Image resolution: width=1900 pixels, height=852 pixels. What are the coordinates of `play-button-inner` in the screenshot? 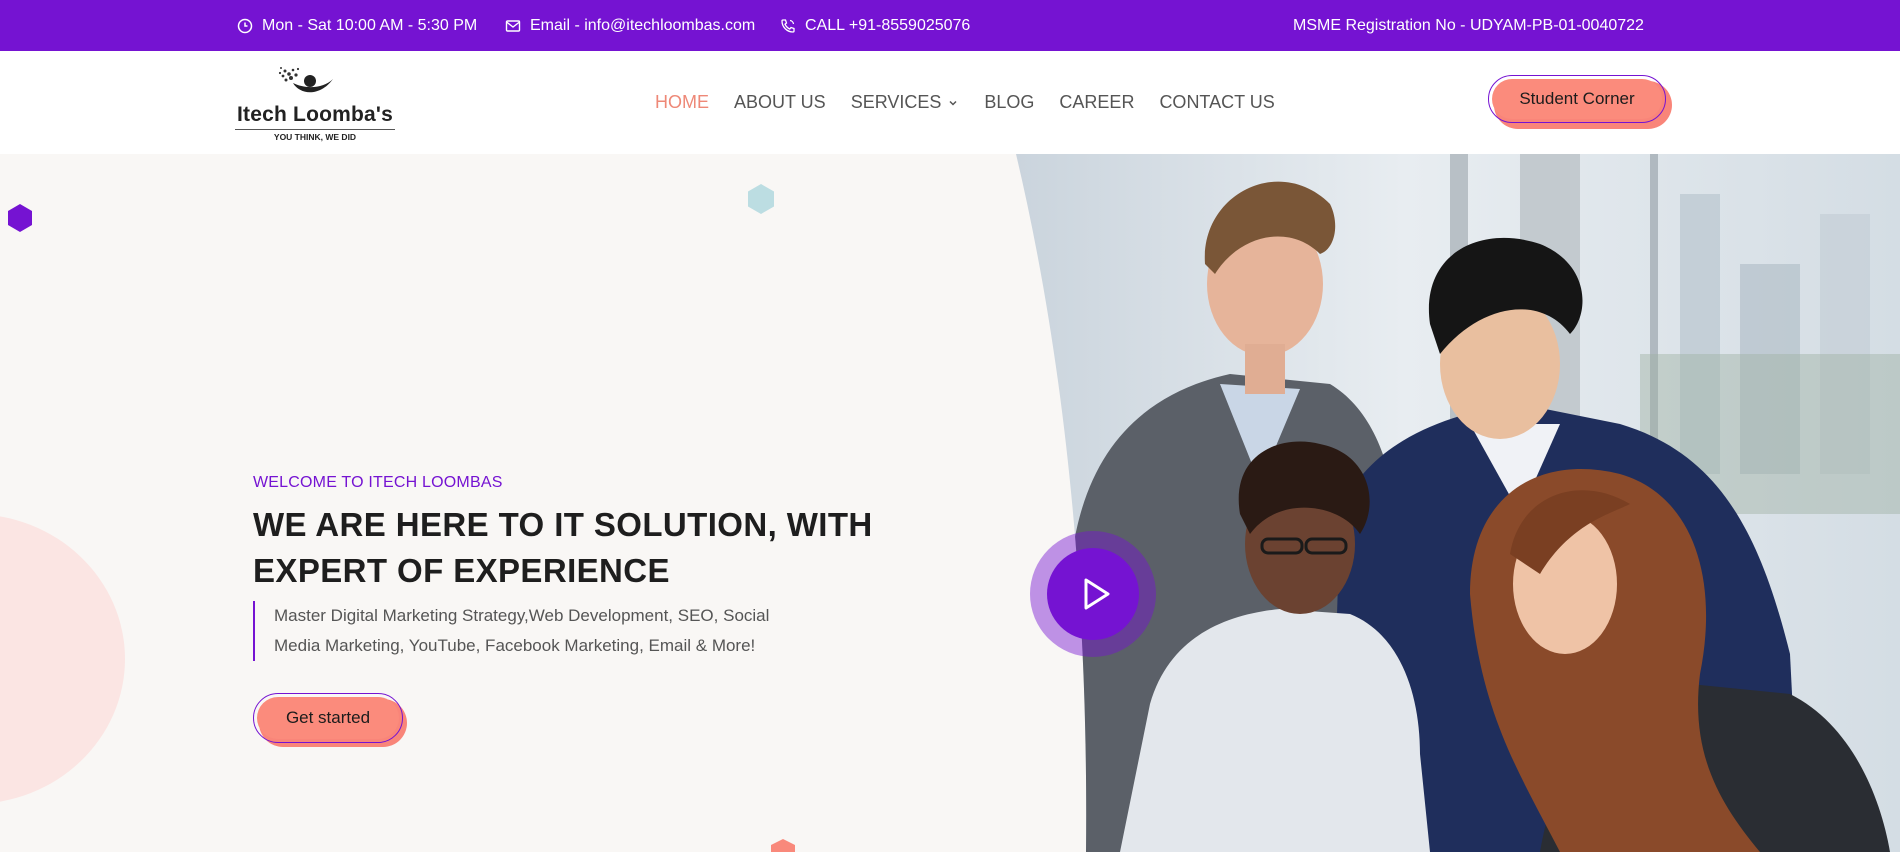 It's located at (1093, 594).